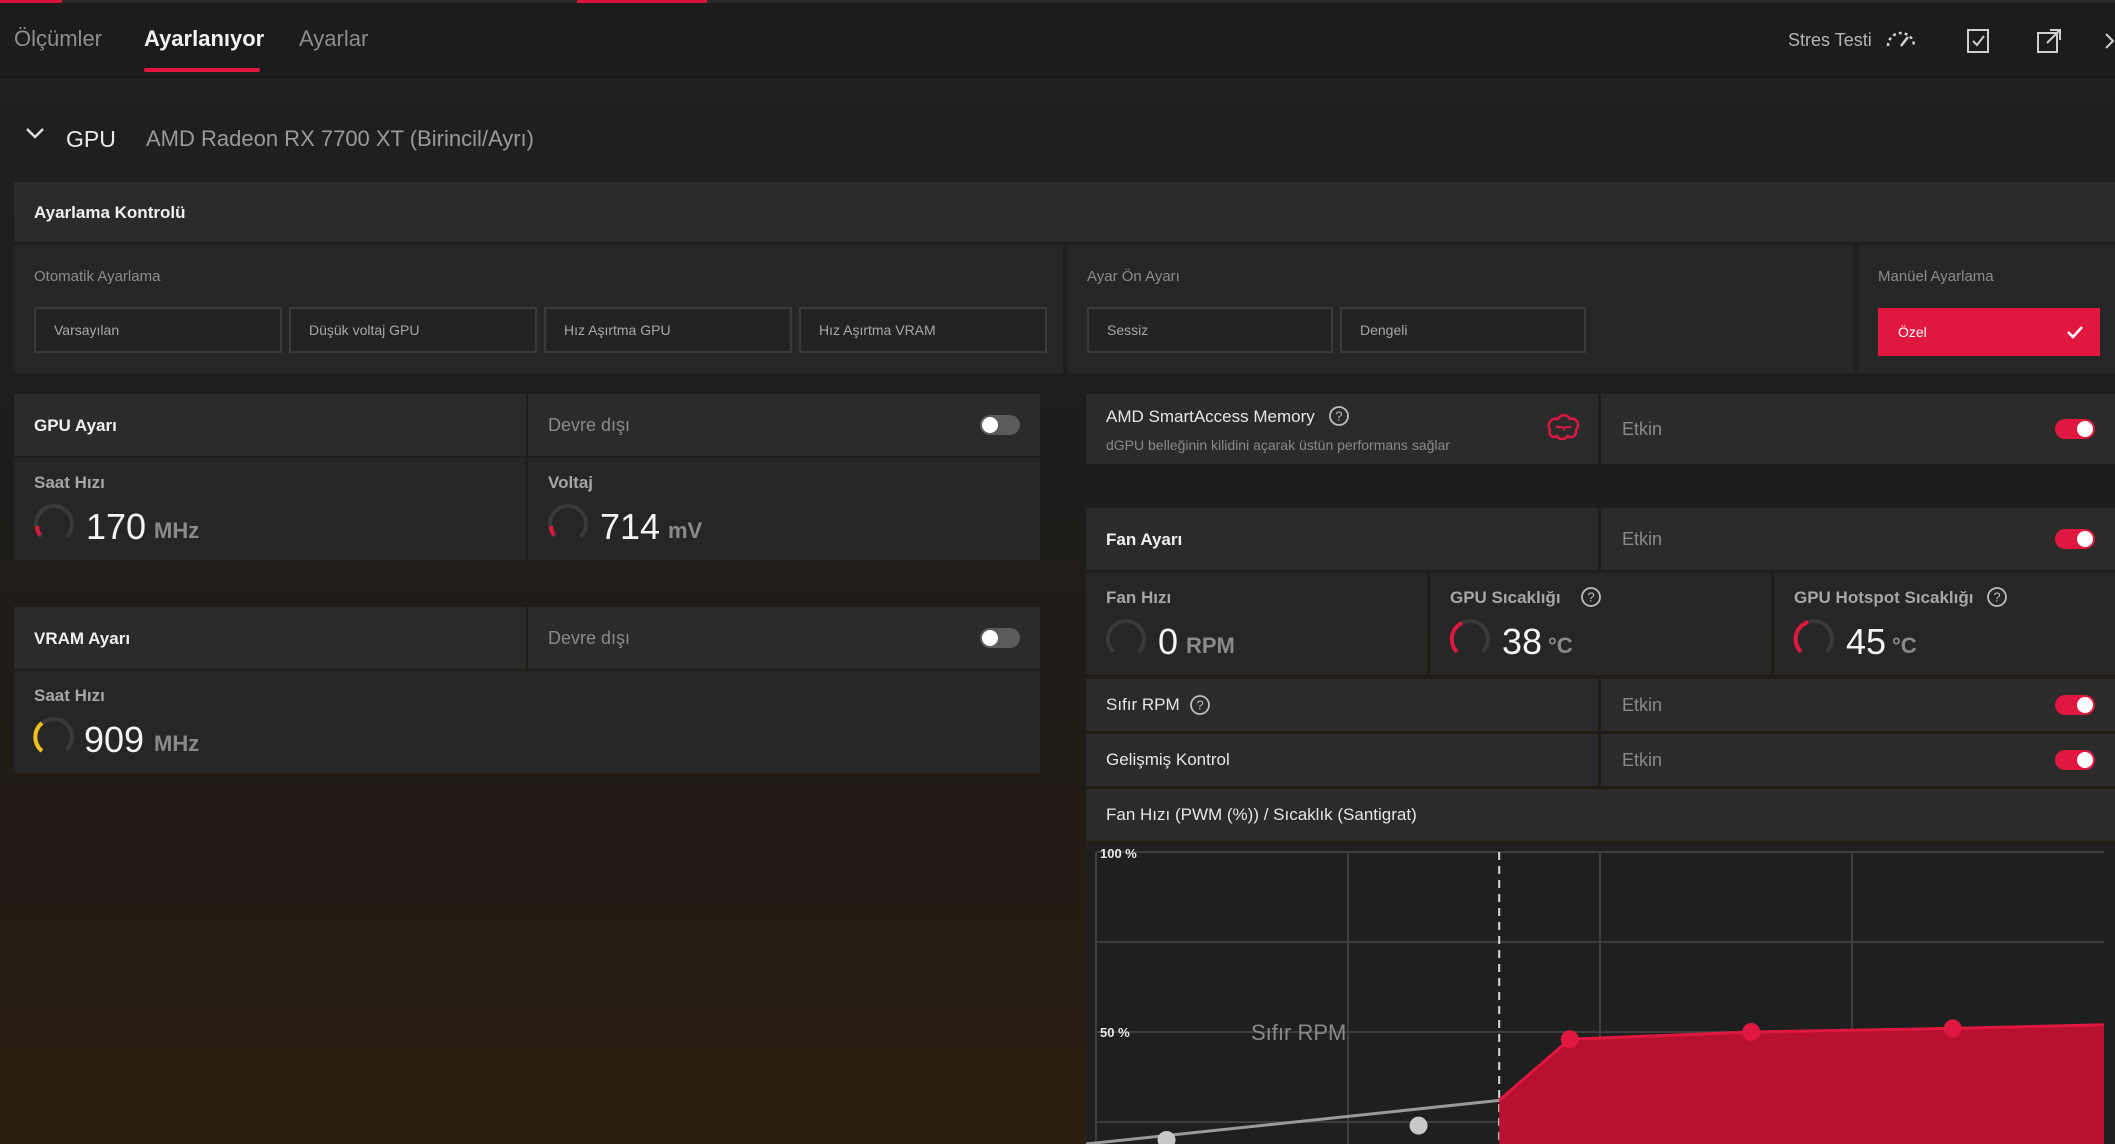 The image size is (2115, 1144). What do you see at coordinates (1144, 539) in the screenshot?
I see `fan-tuning-title: Fan Ayarı` at bounding box center [1144, 539].